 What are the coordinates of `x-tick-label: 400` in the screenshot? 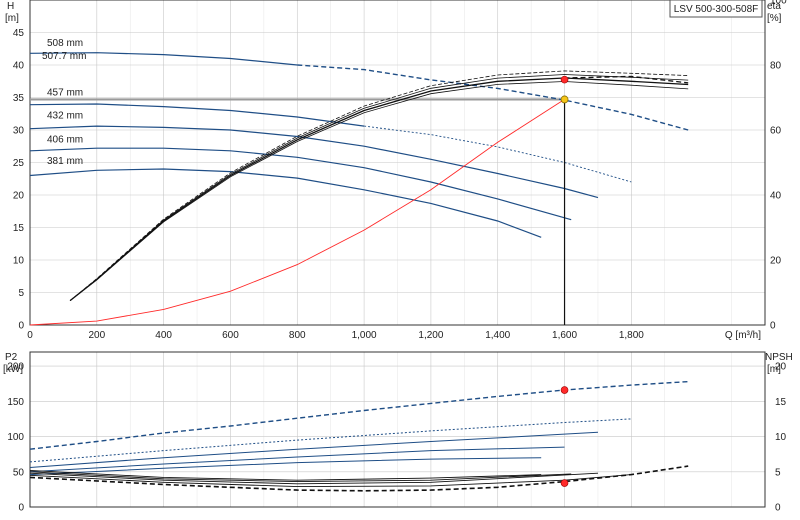 It's located at (163, 335).